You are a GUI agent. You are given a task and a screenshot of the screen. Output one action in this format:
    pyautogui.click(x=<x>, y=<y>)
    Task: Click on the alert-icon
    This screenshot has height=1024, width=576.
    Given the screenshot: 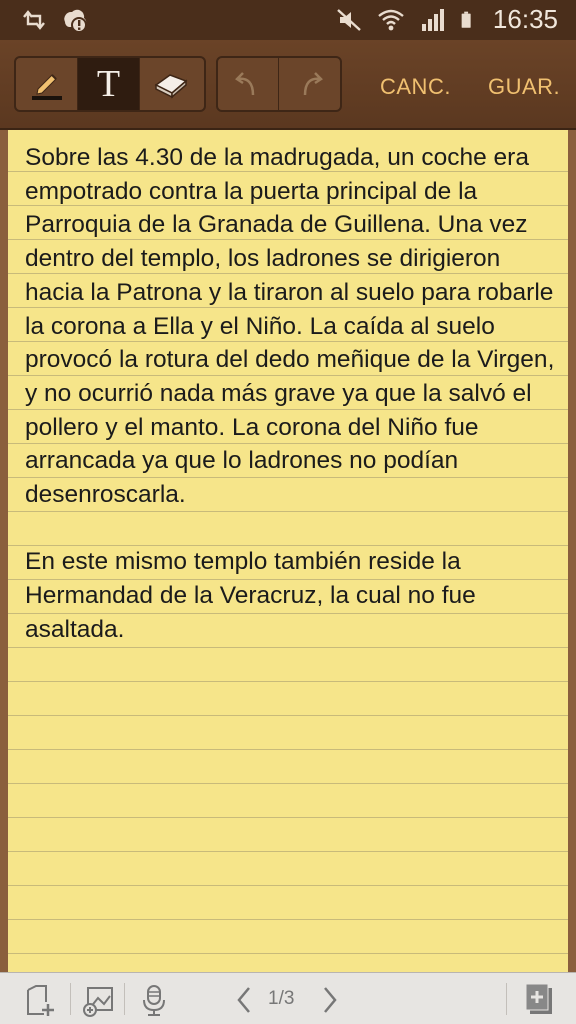 What is the action you would take?
    pyautogui.click(x=75, y=21)
    